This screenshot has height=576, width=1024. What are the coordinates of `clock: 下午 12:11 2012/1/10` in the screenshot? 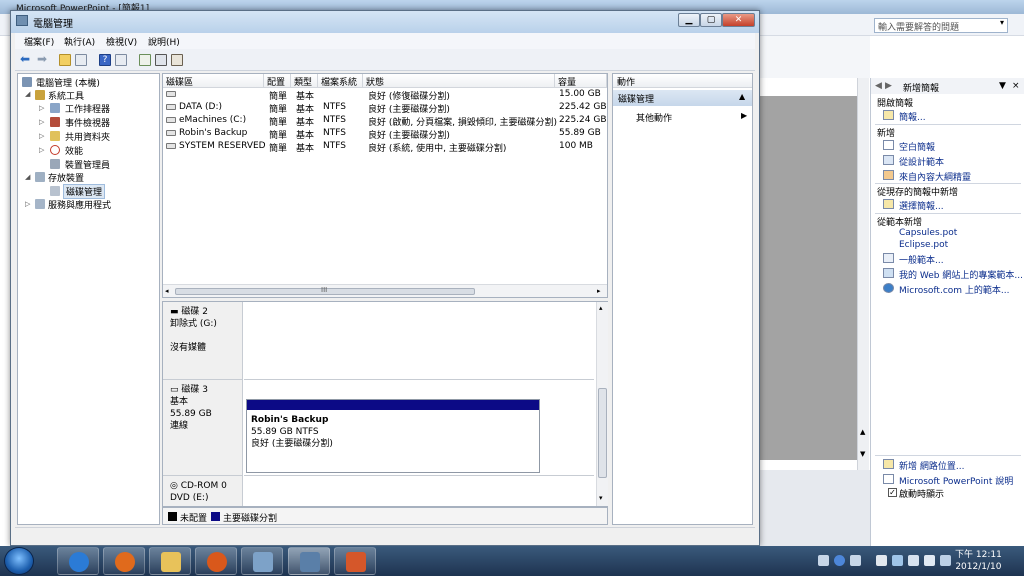 It's located at (978, 561).